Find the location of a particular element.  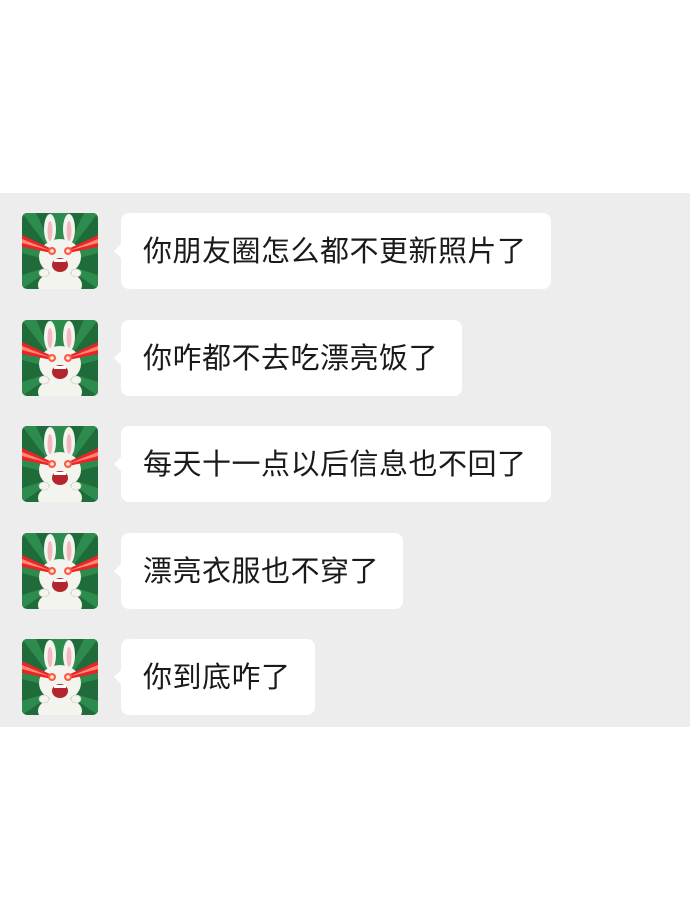

message-bubble: 你咋都不去吃漂亮饭了 is located at coordinates (288, 358).